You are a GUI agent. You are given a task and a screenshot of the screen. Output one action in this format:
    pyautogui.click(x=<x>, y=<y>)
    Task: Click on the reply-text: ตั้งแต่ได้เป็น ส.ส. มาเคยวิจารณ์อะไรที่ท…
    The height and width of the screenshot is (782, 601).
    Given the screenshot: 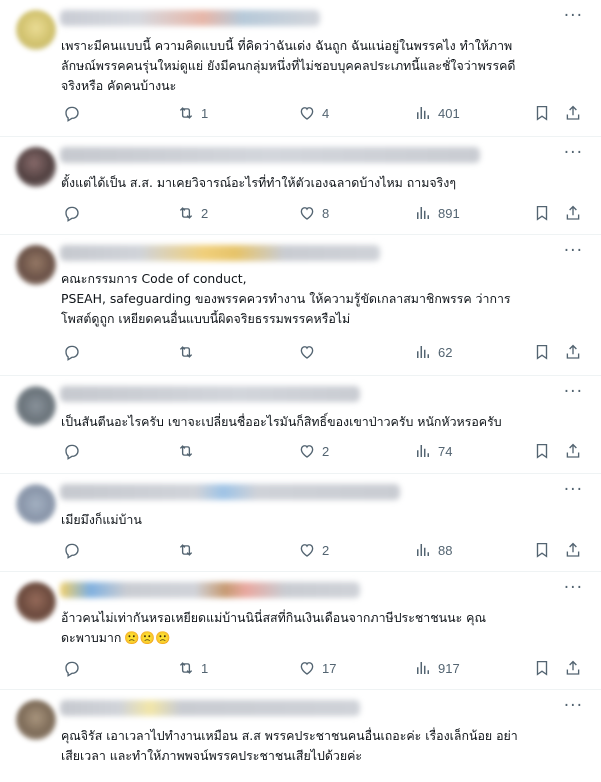 What is the action you would take?
    pyautogui.click(x=258, y=182)
    